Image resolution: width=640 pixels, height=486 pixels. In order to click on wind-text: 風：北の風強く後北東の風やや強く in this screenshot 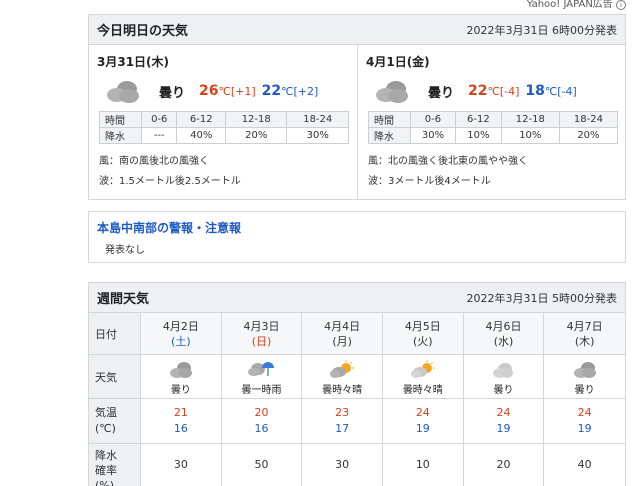, I will do `click(448, 161)`.